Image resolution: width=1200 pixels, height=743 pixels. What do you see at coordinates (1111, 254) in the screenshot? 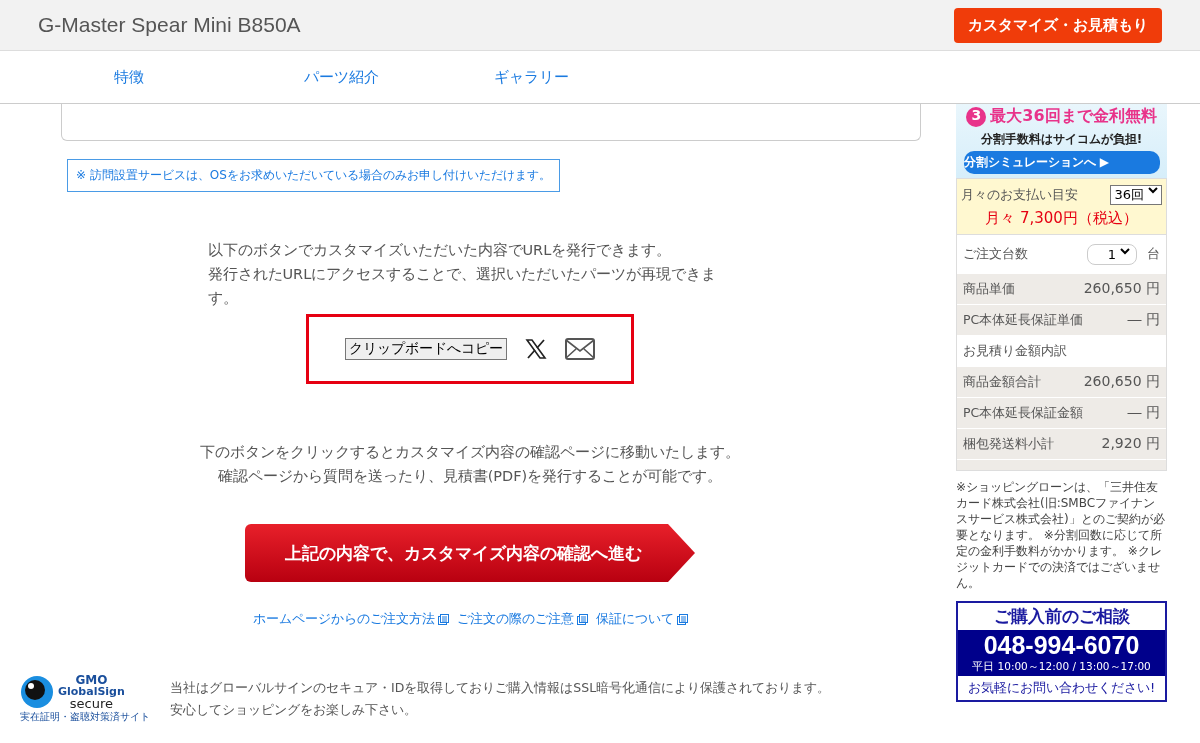
I see `quantity-select: 1` at bounding box center [1111, 254].